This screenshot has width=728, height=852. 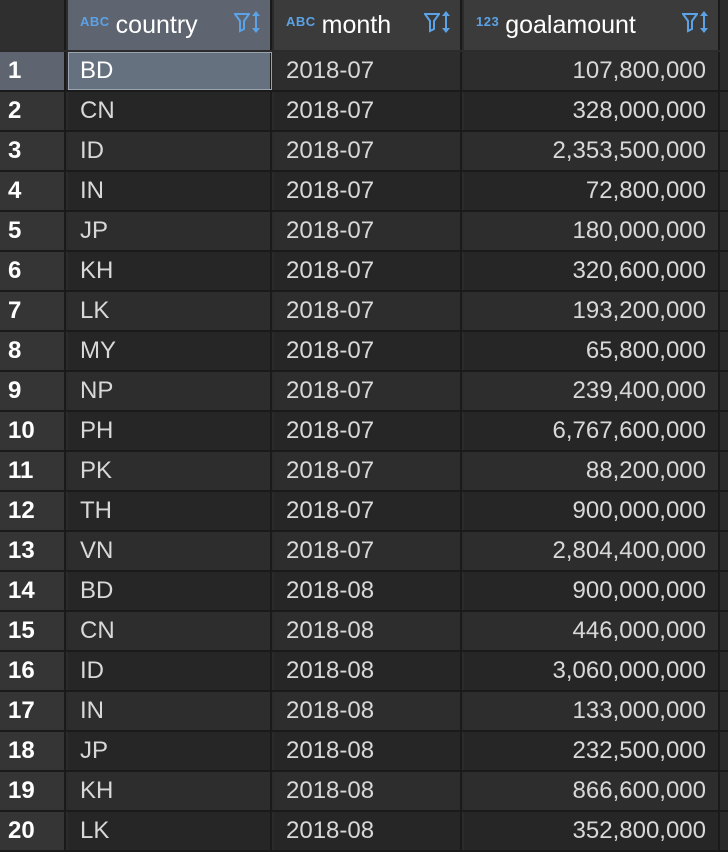 What do you see at coordinates (592, 111) in the screenshot?
I see `cell-goalamount: 328,000,000` at bounding box center [592, 111].